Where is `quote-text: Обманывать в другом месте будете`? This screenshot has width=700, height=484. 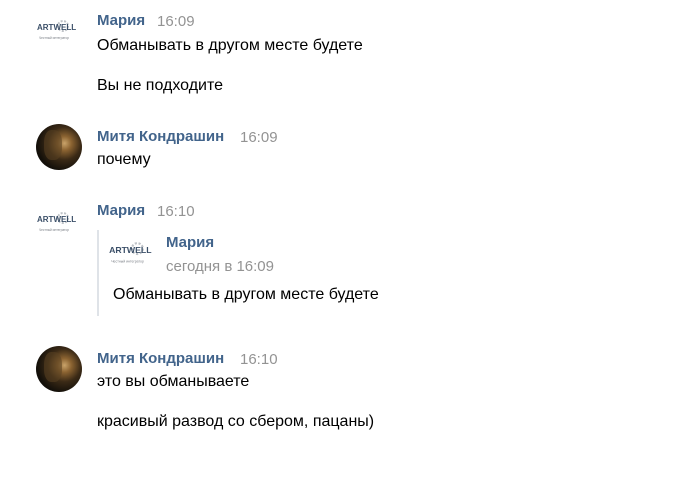
quote-text: Обманывать в другом месте будете is located at coordinates (246, 294).